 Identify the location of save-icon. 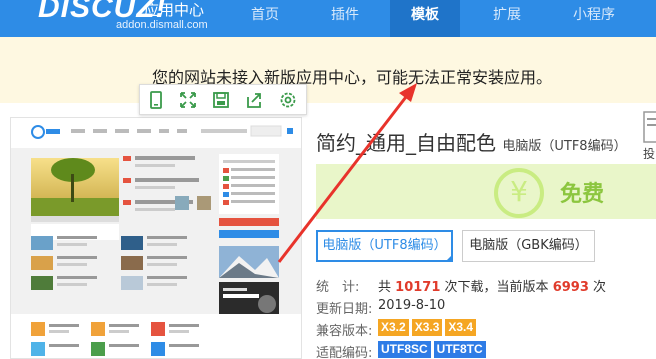
(221, 100).